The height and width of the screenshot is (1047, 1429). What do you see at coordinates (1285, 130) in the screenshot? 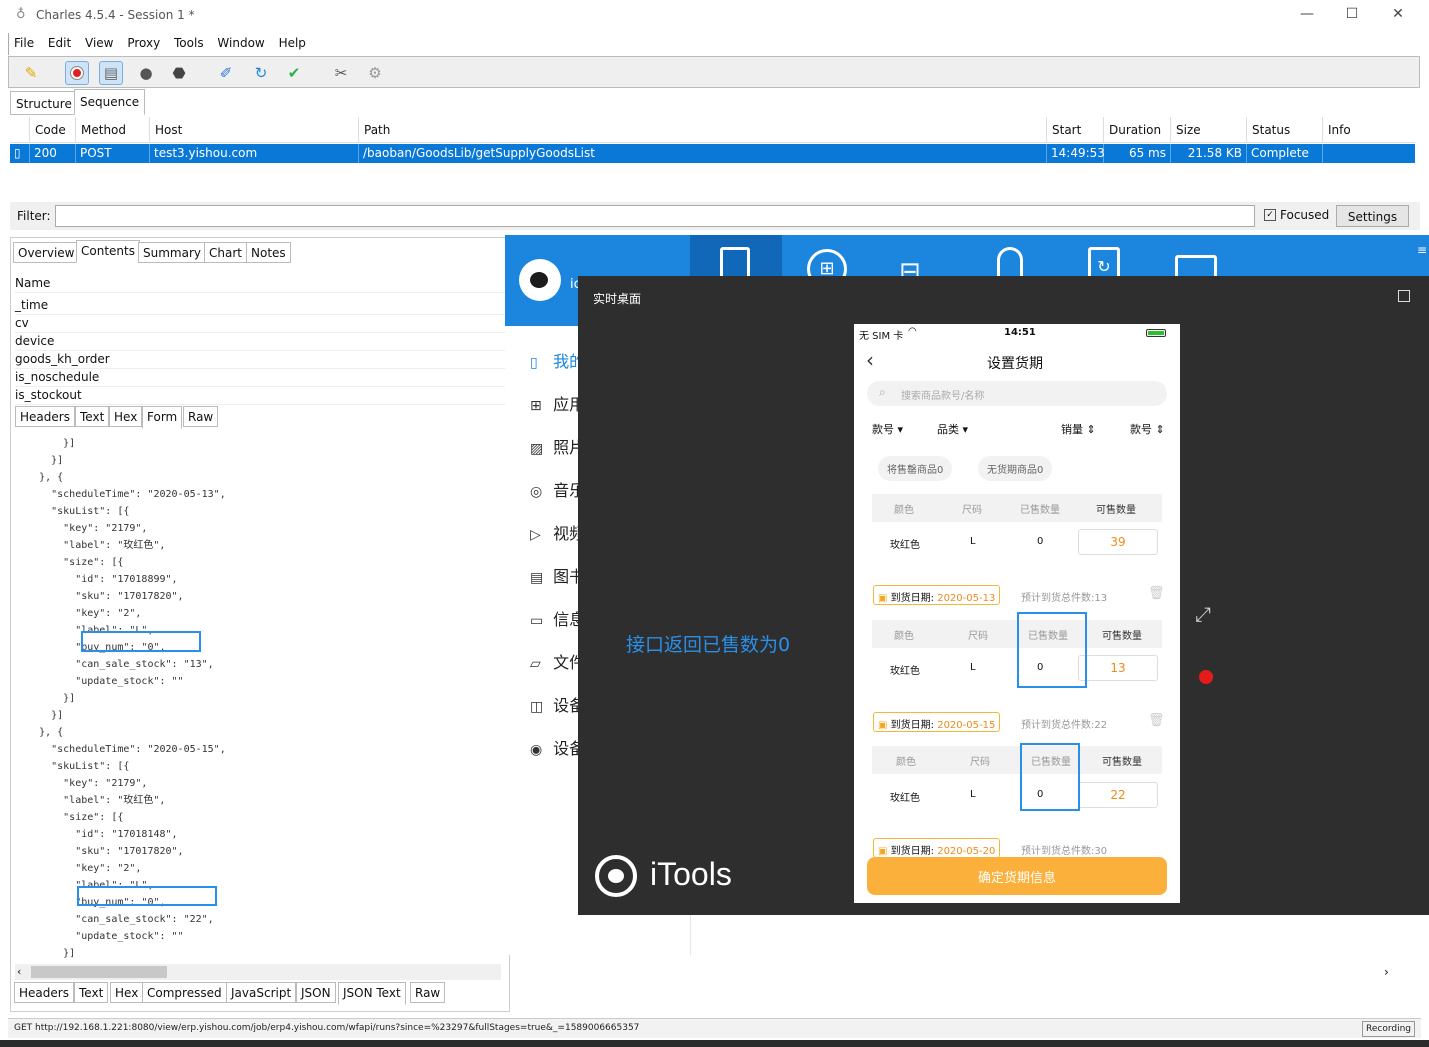
I see `col-status: Status` at bounding box center [1285, 130].